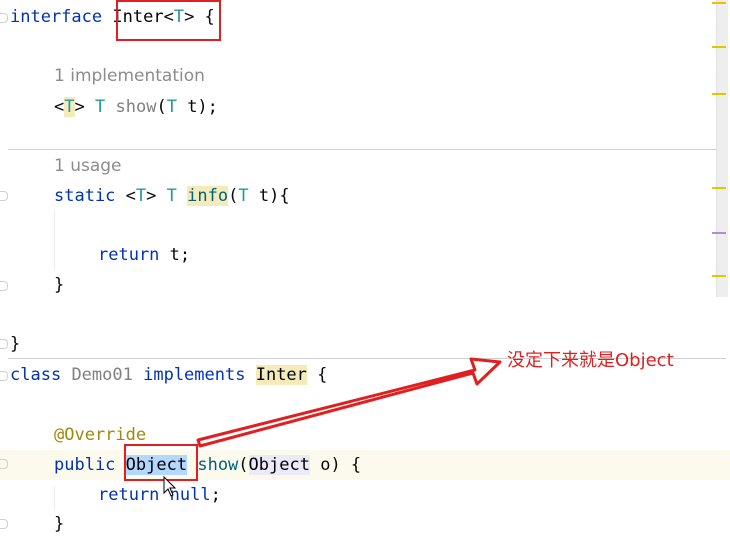 The width and height of the screenshot is (730, 547). I want to click on inlay-hint-usage: 1 usage, so click(88, 166).